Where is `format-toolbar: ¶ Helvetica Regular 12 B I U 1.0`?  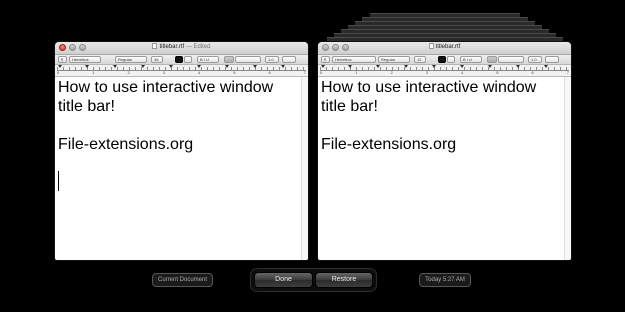 format-toolbar: ¶ Helvetica Regular 12 B I U 1.0 is located at coordinates (444, 60).